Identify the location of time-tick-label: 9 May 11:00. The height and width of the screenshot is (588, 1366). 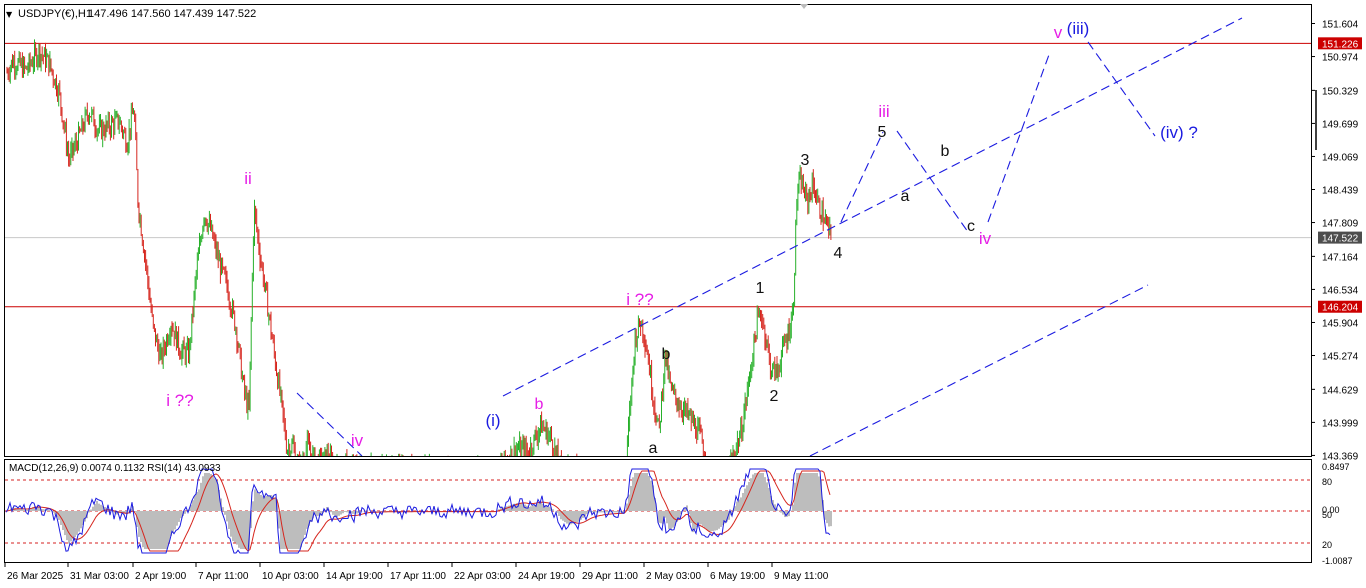
(801, 576).